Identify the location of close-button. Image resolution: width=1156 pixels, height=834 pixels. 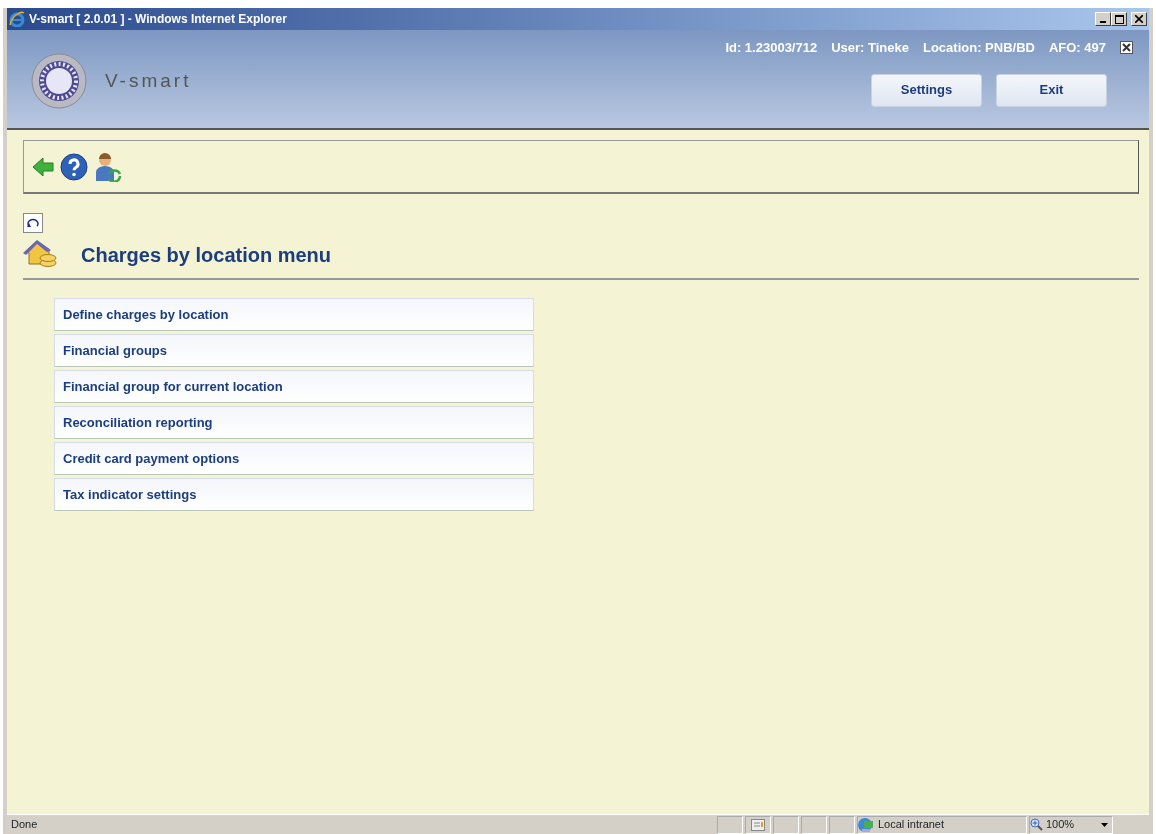
(1139, 19).